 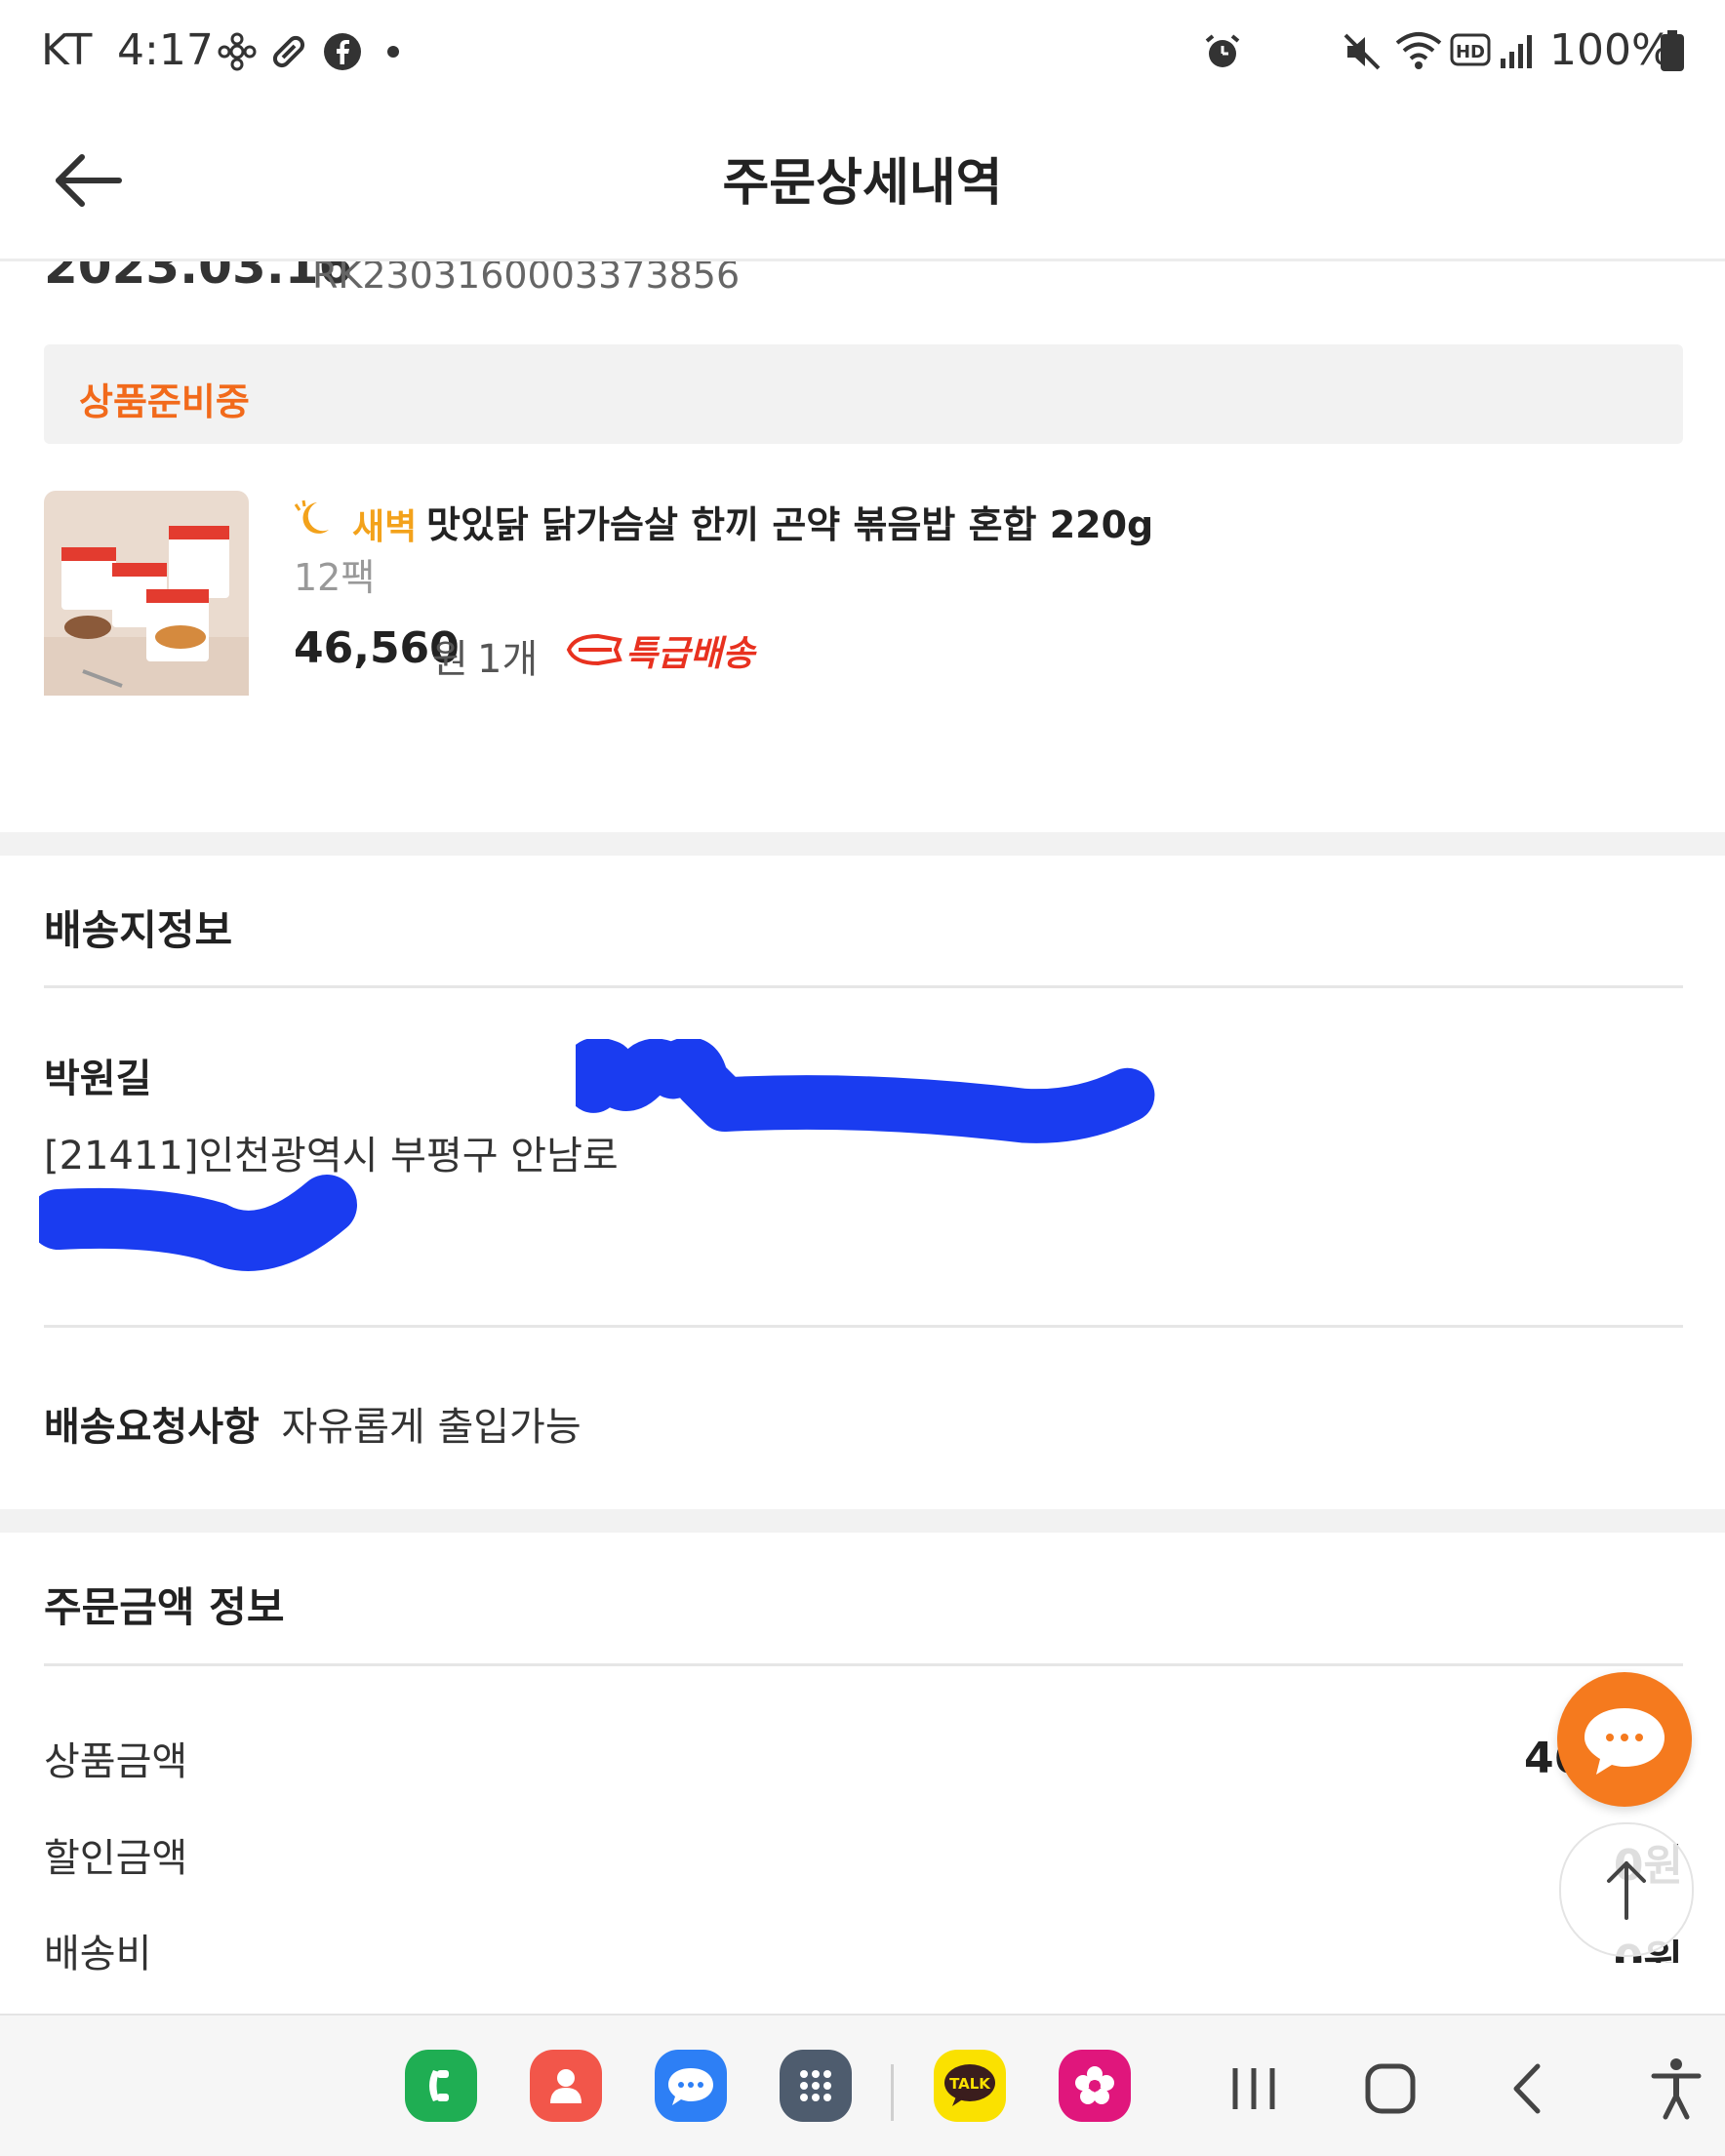 I want to click on phone-icon, so click(x=439, y=2085).